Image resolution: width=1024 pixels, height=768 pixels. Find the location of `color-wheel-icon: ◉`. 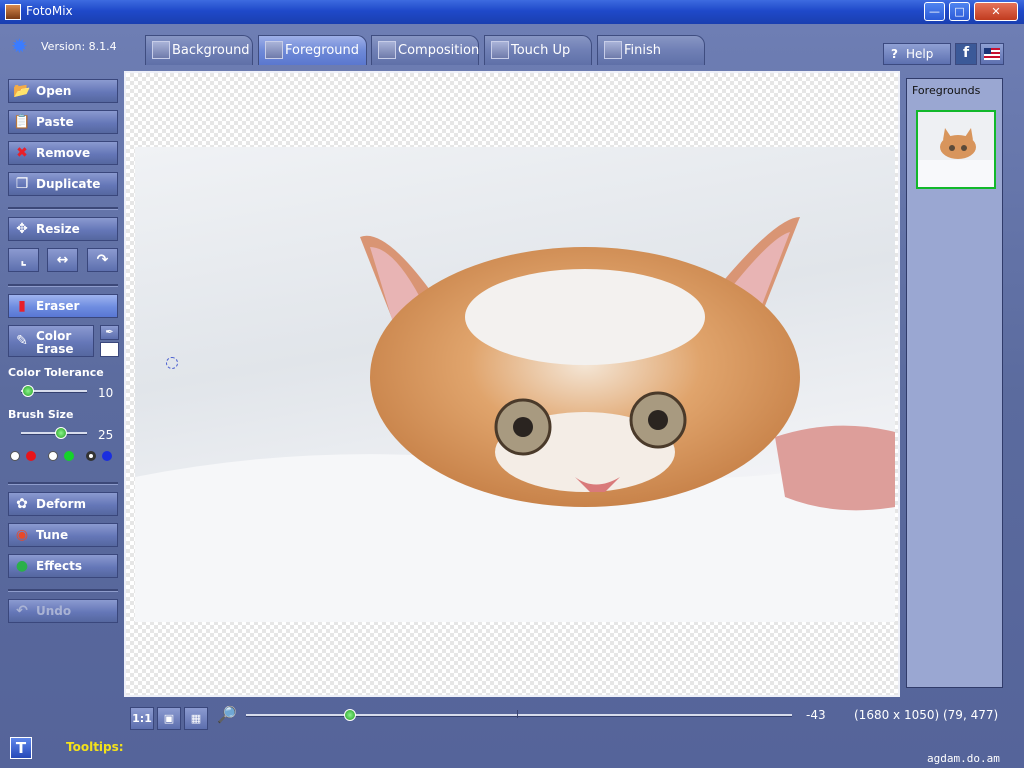

color-wheel-icon: ◉ is located at coordinates (22, 535).